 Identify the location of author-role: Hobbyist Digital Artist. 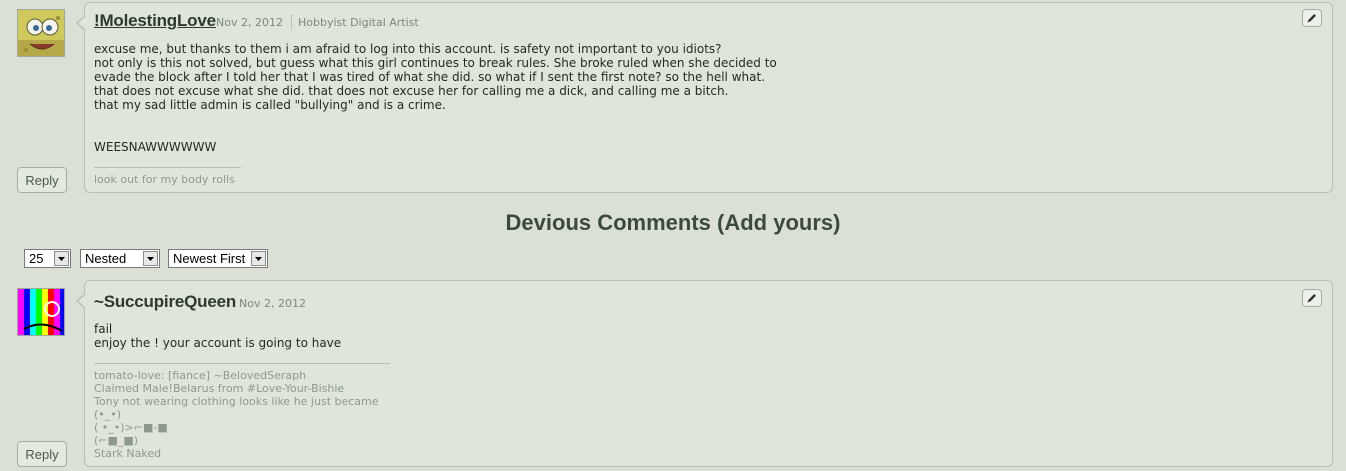
(358, 22).